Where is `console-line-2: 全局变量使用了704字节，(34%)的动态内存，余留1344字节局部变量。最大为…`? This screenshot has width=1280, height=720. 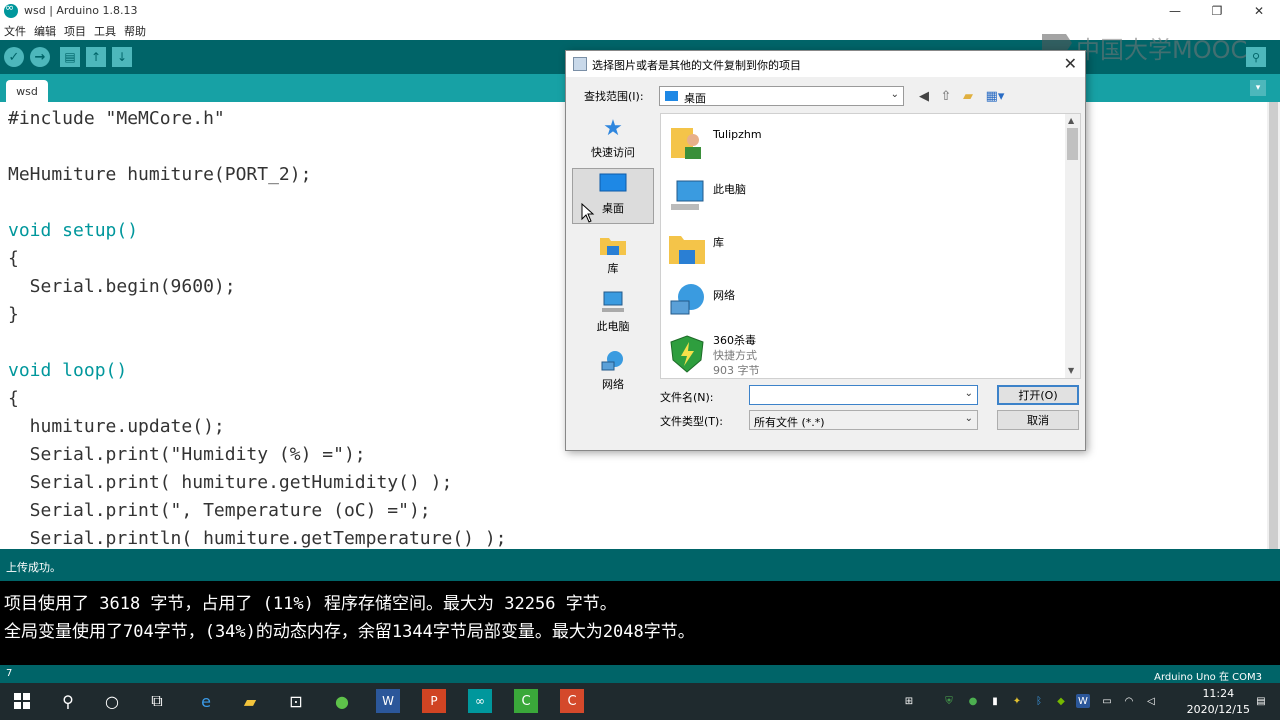
console-line-2: 全局变量使用了704字节，(34%)的动态内存，余留1344字节局部变量。最大为… is located at coordinates (349, 632).